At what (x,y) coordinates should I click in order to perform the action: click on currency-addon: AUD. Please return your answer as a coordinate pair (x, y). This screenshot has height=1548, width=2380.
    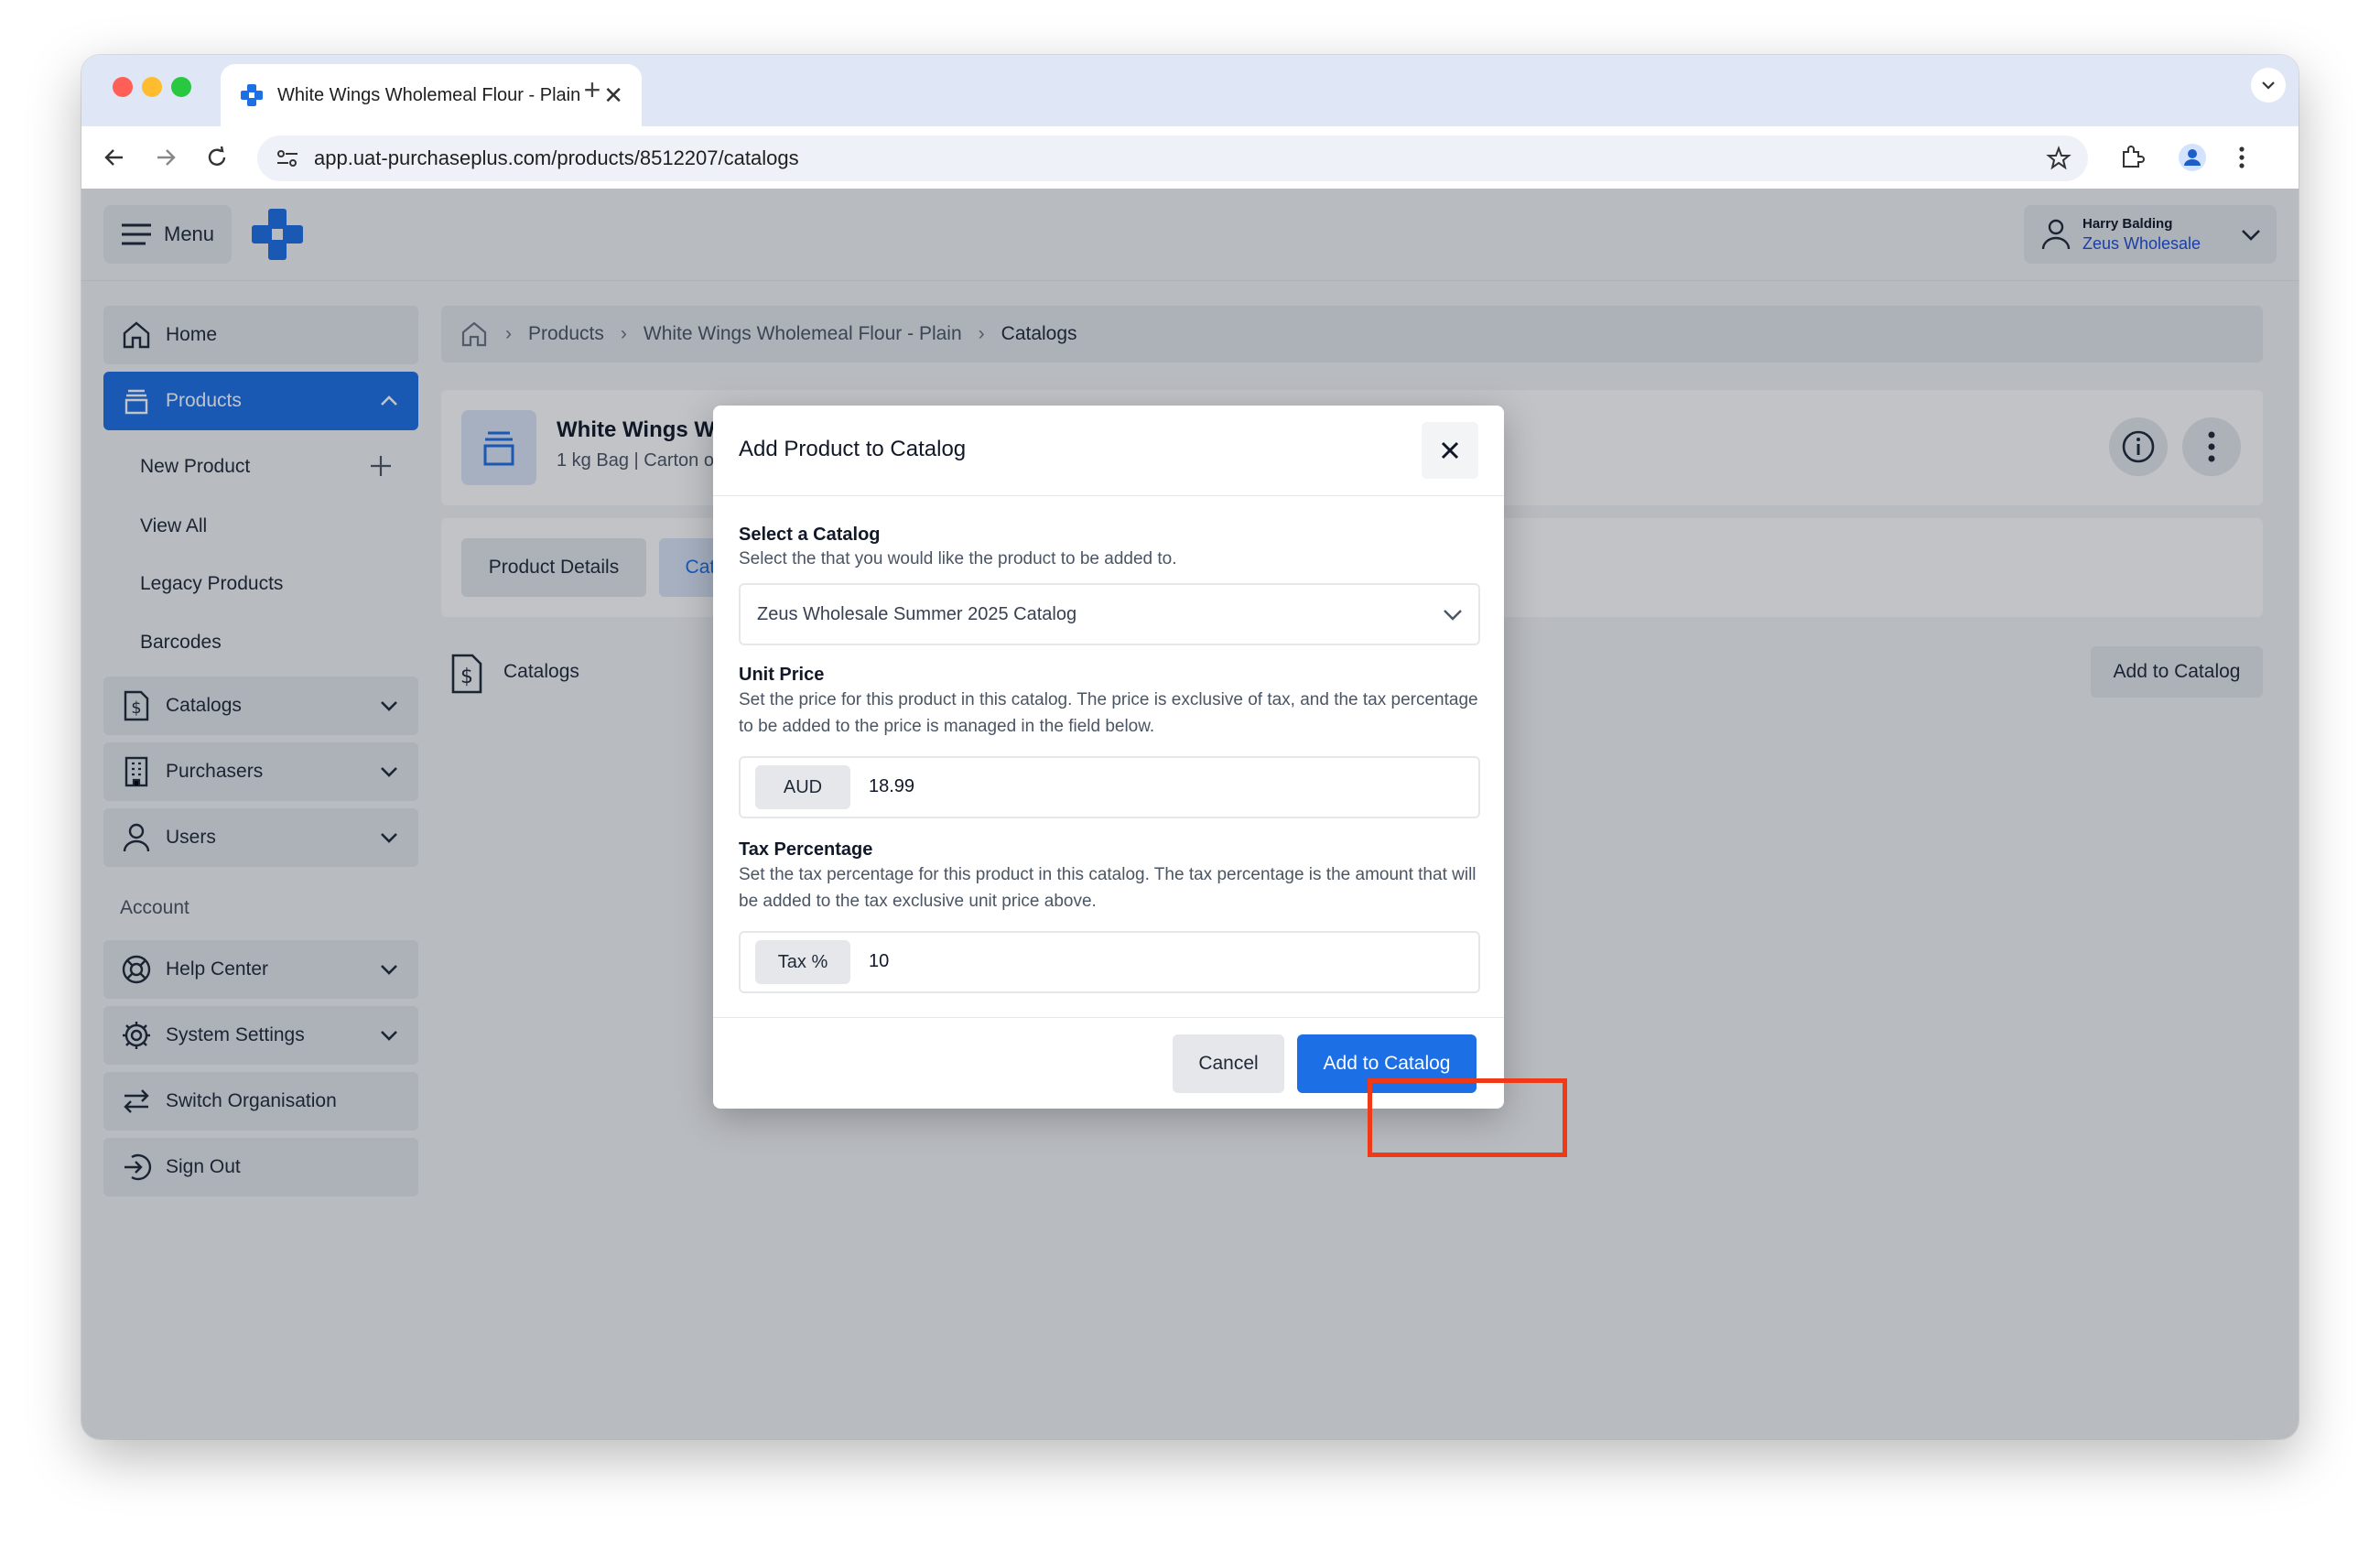
    Looking at the image, I should click on (802, 787).